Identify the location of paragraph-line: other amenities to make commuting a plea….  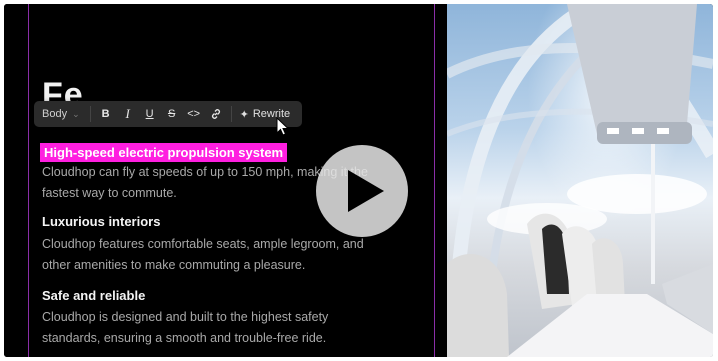
(174, 265).